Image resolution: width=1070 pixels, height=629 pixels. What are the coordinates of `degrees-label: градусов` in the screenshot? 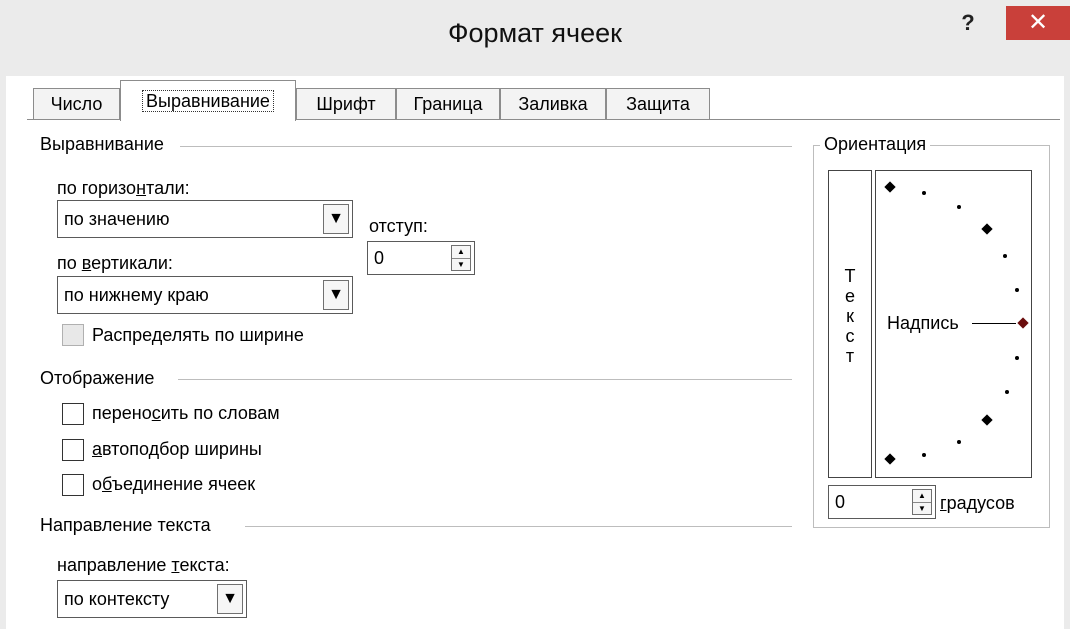 It's located at (977, 503).